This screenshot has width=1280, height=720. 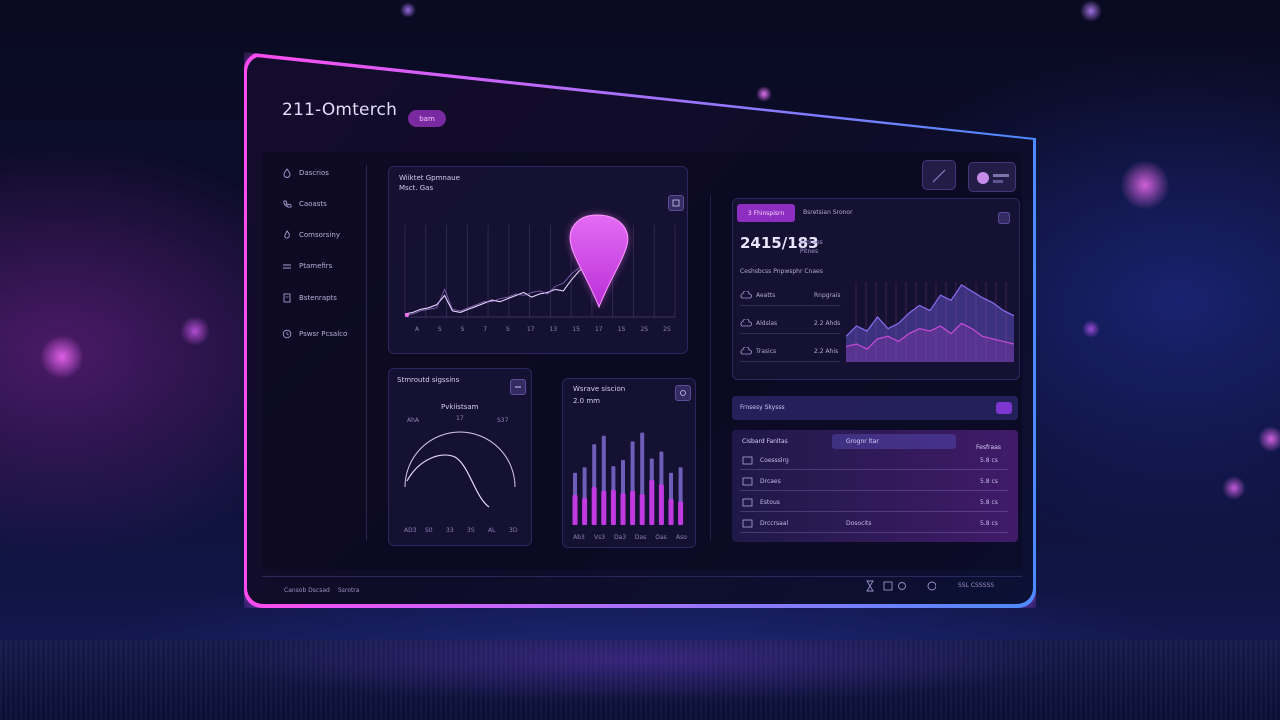 I want to click on settings-icon, so click(x=902, y=586).